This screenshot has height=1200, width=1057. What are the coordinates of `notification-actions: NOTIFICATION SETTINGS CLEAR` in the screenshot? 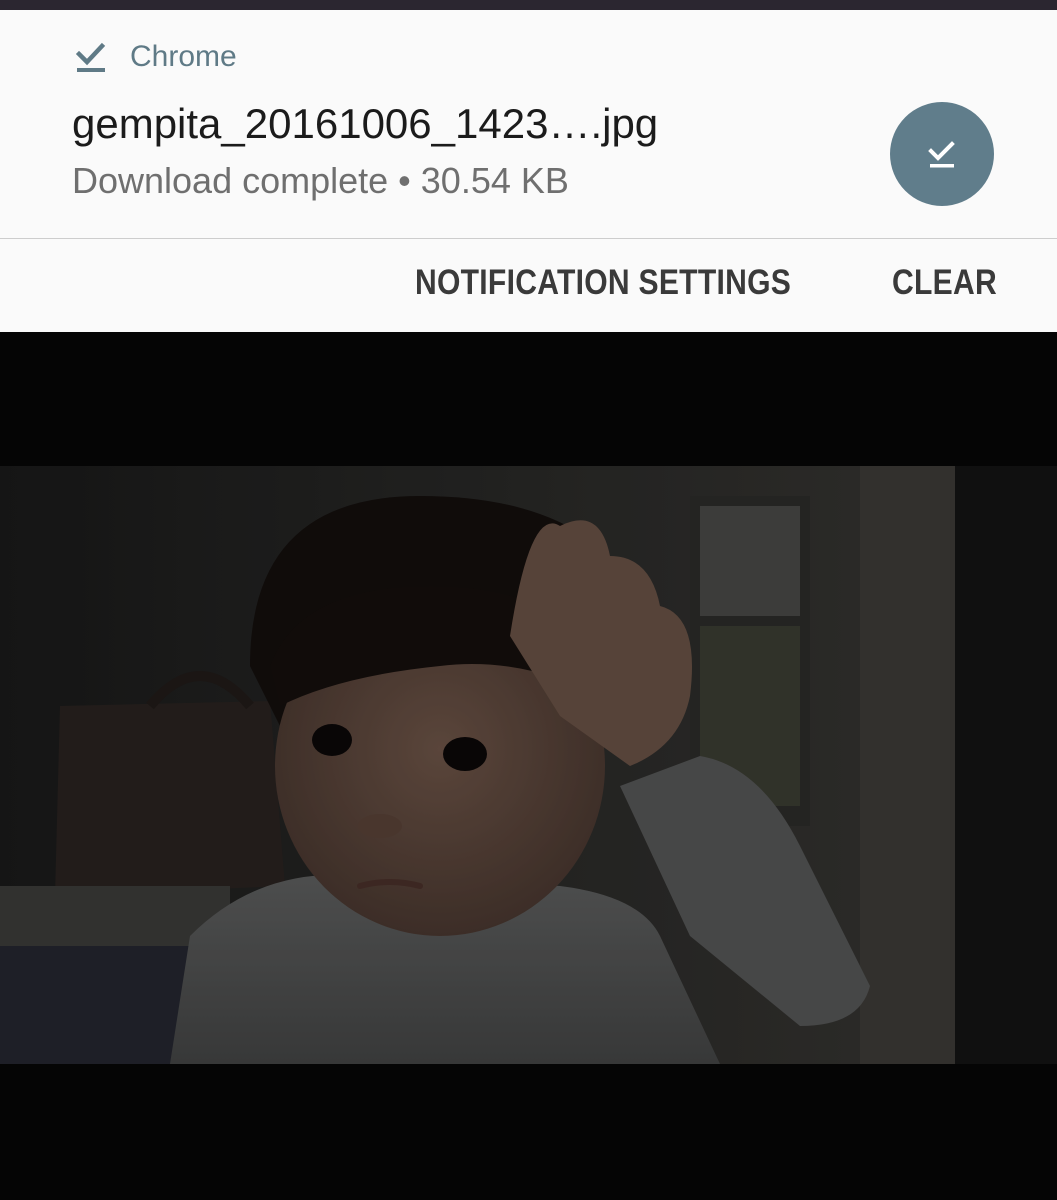 It's located at (528, 285).